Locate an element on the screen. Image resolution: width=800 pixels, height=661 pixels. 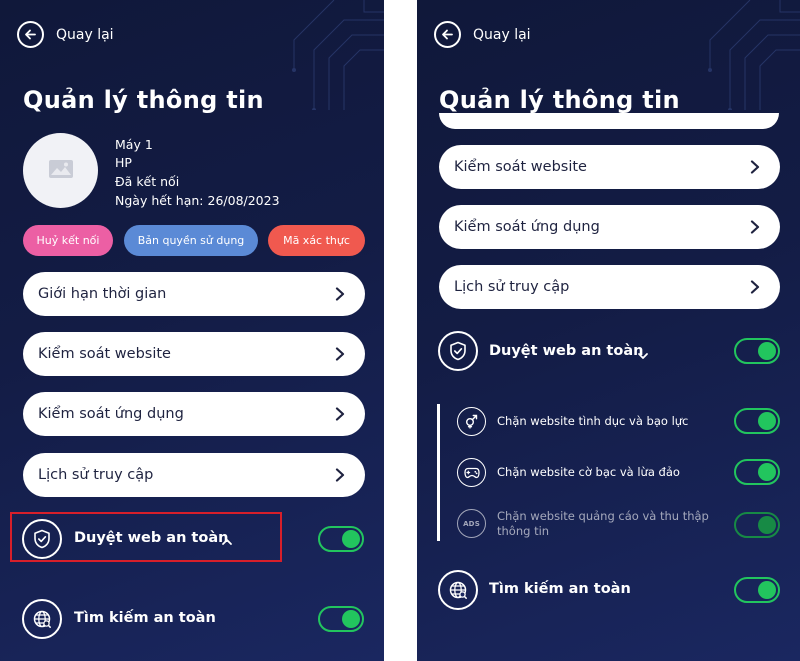
device-avatar is located at coordinates (60, 170).